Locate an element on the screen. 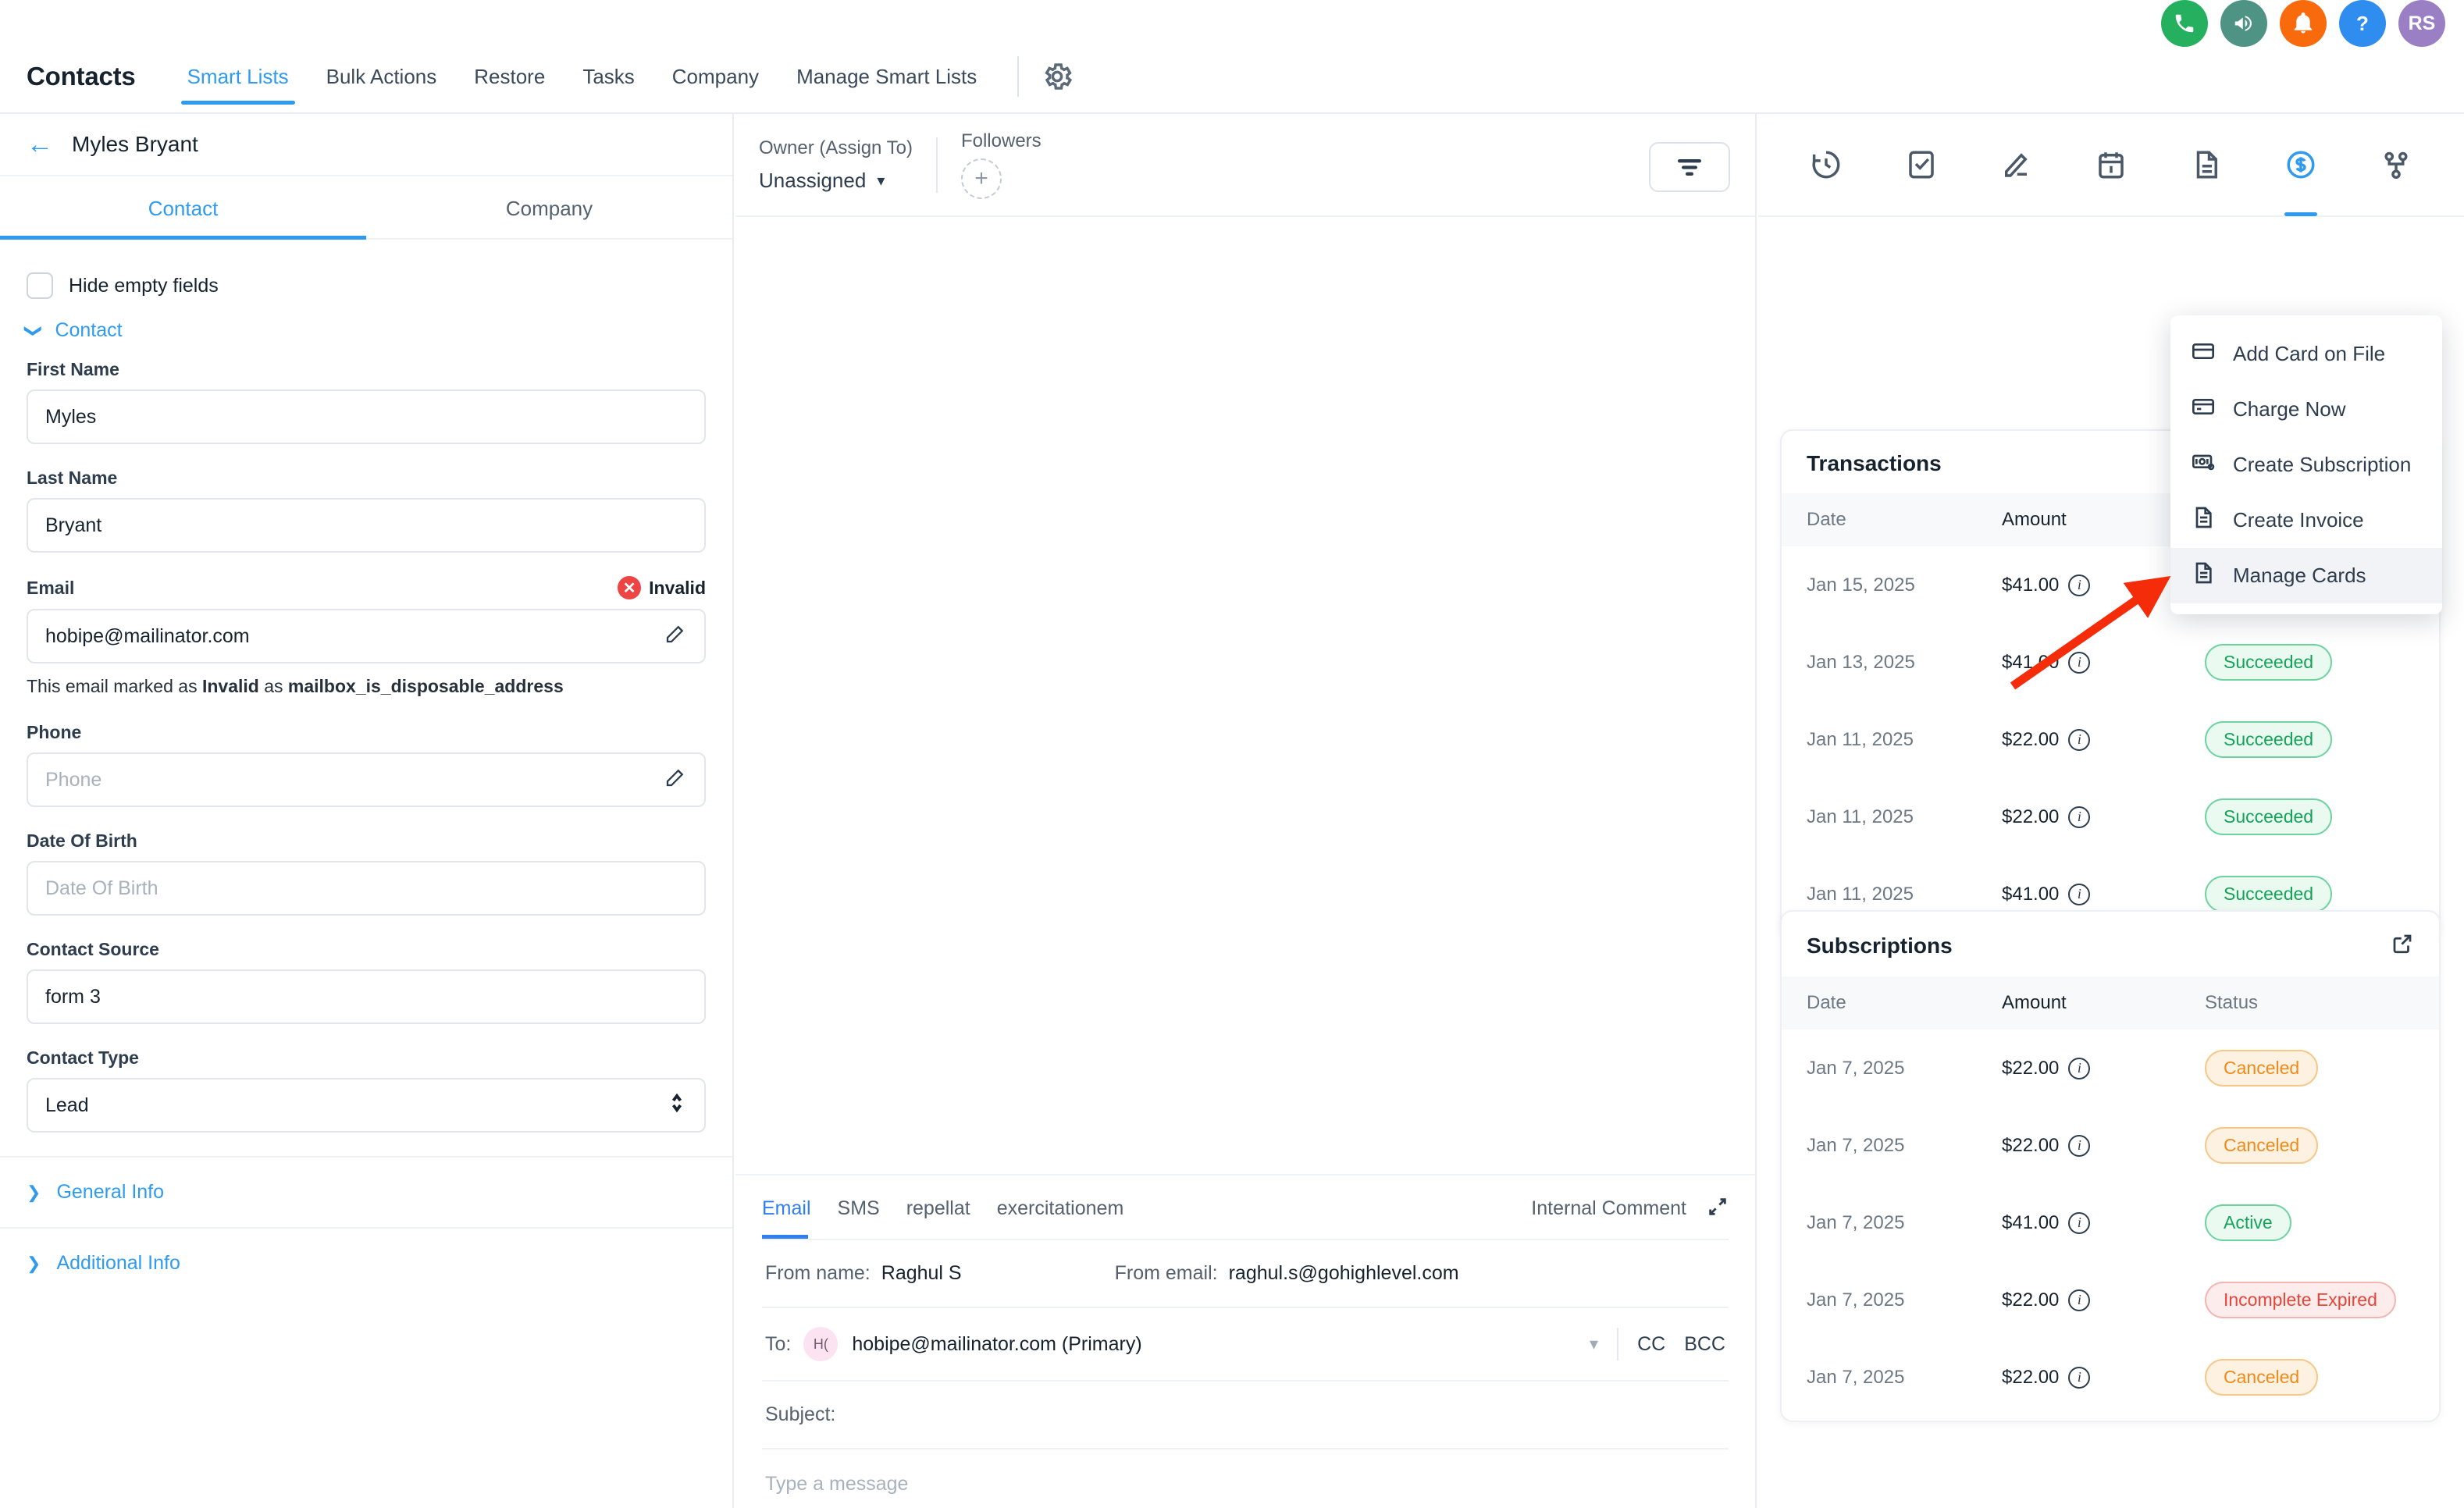  table-row: Jan 7, 2025 $41.00 i Active is located at coordinates (2110, 1222).